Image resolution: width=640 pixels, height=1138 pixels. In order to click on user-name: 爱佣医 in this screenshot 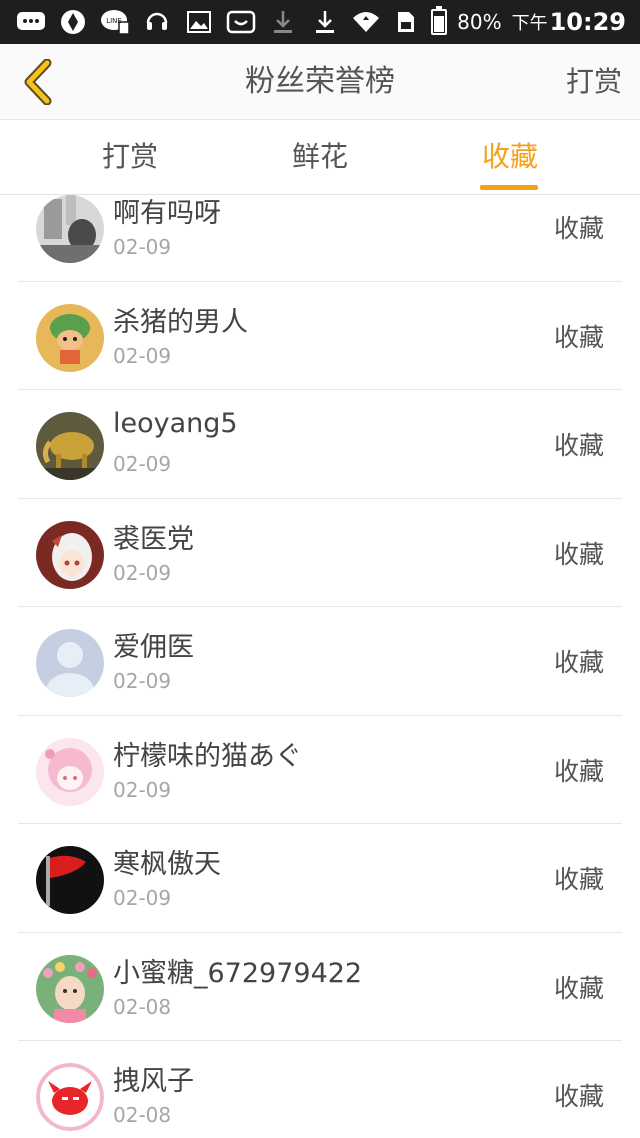, I will do `click(153, 647)`.